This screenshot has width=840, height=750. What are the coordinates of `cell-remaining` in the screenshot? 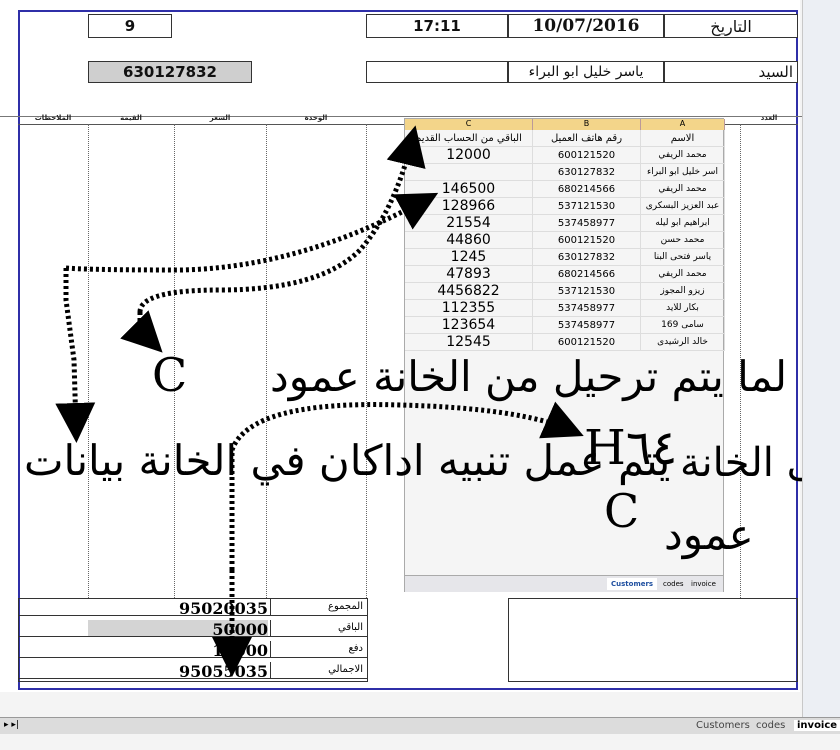 It's located at (469, 172).